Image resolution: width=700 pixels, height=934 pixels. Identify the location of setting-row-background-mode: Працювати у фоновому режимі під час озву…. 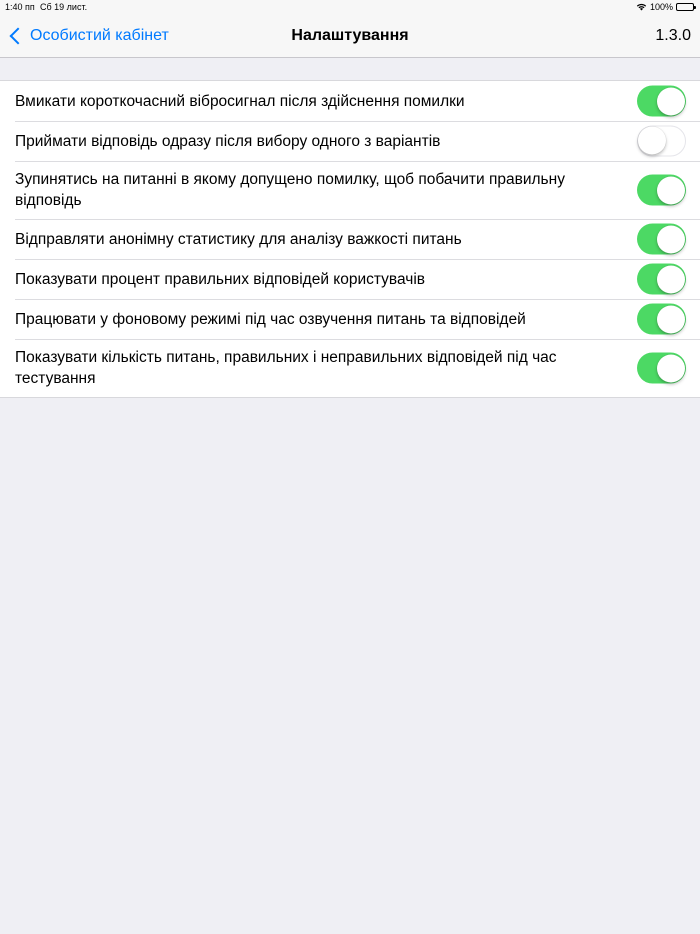
(350, 319).